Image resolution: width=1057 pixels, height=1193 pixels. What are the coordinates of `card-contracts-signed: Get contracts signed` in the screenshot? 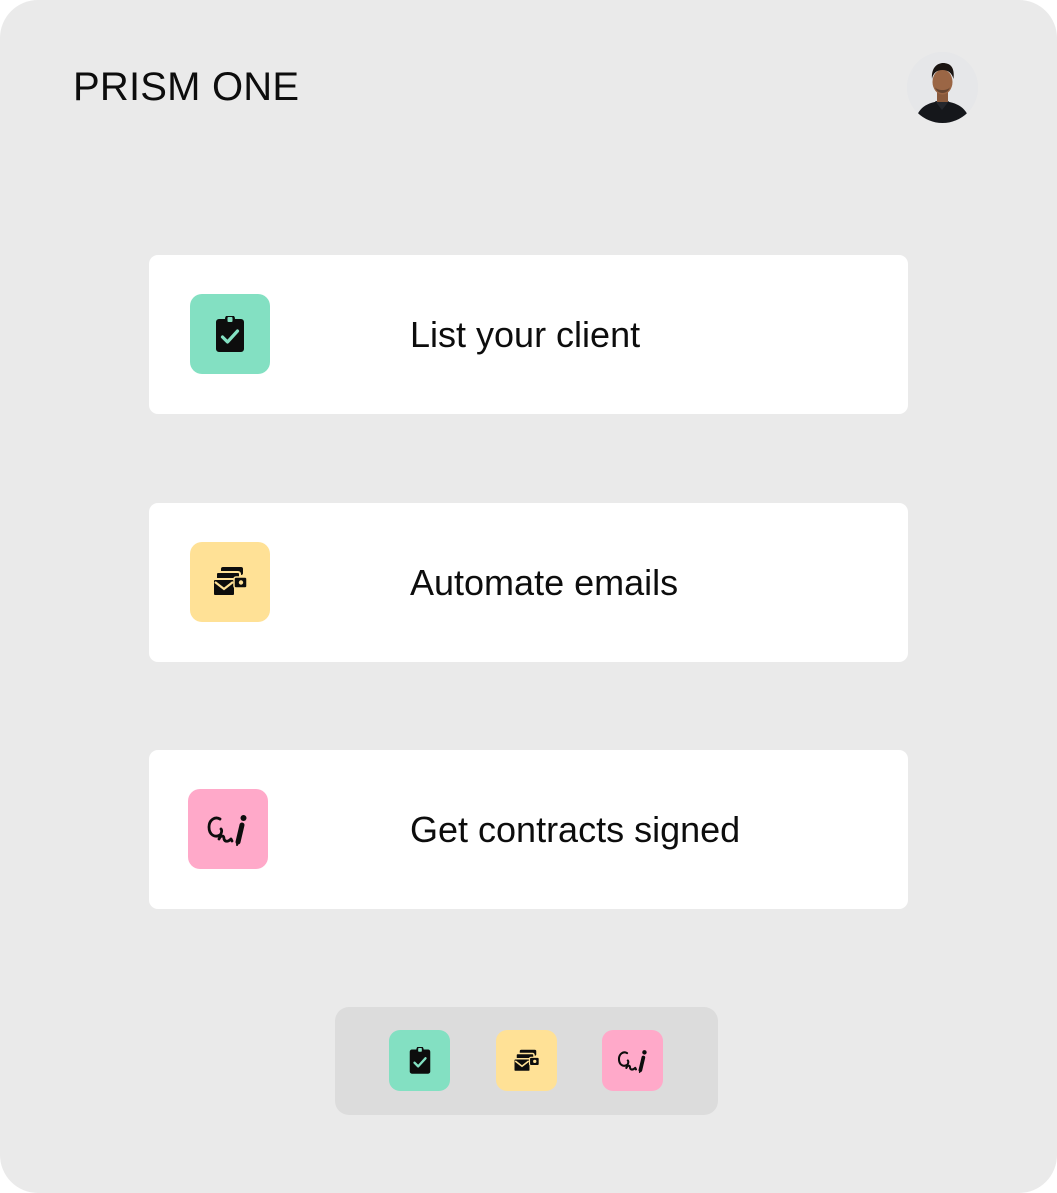 It's located at (528, 829).